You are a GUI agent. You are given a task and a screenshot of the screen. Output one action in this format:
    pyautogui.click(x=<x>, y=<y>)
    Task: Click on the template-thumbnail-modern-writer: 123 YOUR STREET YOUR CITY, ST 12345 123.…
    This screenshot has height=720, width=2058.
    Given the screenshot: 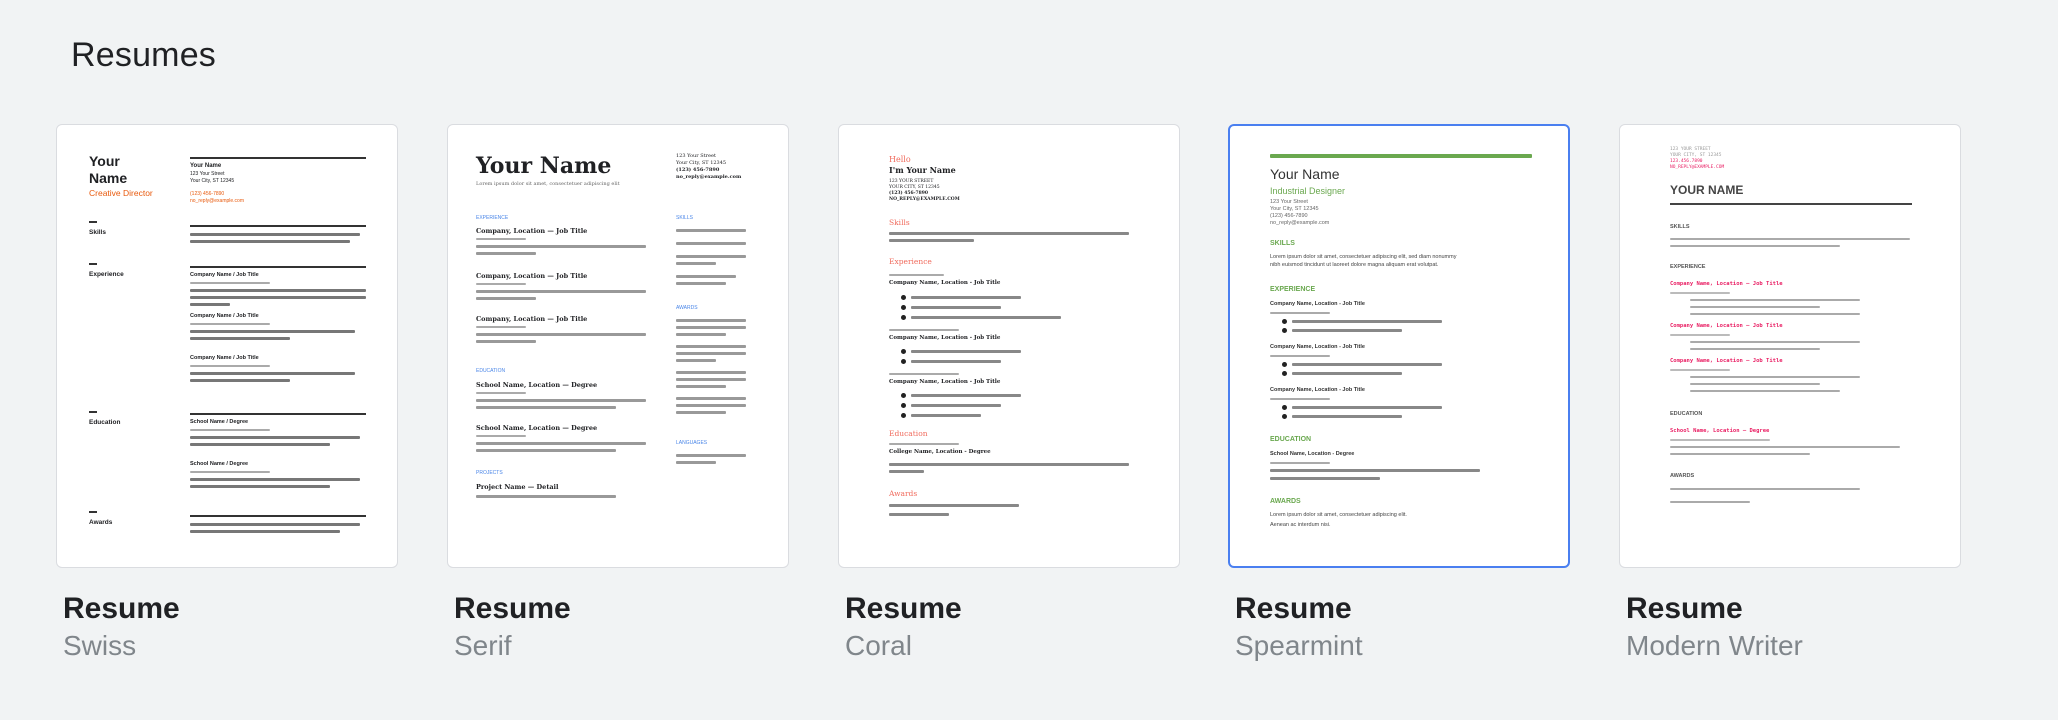 What is the action you would take?
    pyautogui.click(x=1790, y=346)
    